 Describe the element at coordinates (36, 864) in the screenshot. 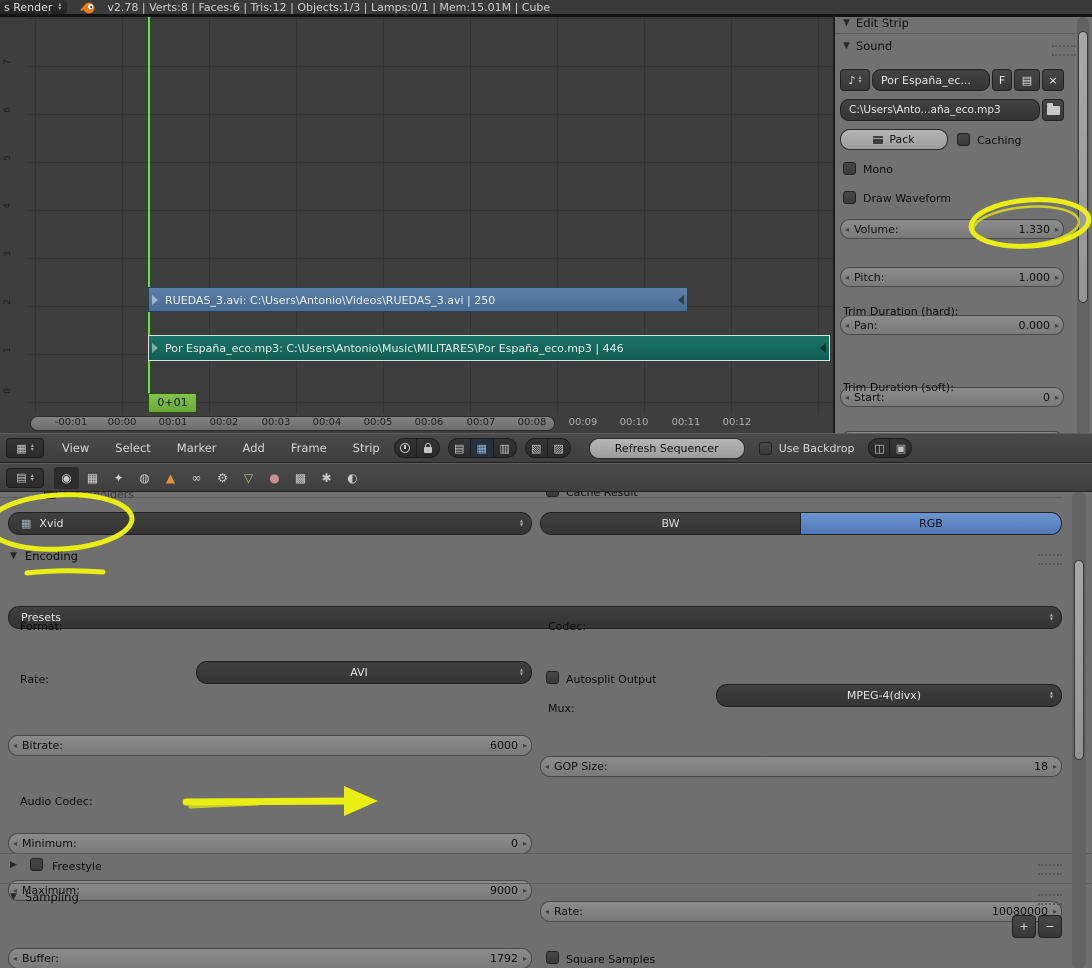

I see `freestyle-checkbox` at that location.